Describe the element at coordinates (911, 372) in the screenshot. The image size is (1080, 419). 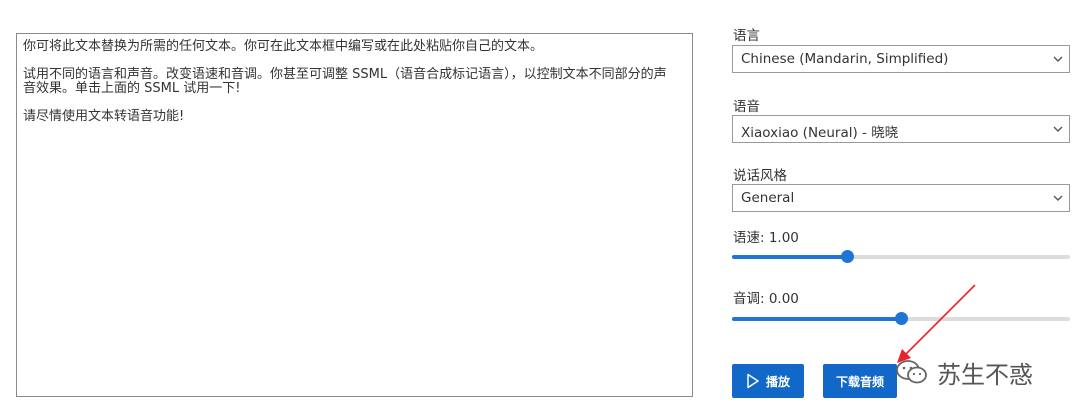
I see `wechat-icon` at that location.